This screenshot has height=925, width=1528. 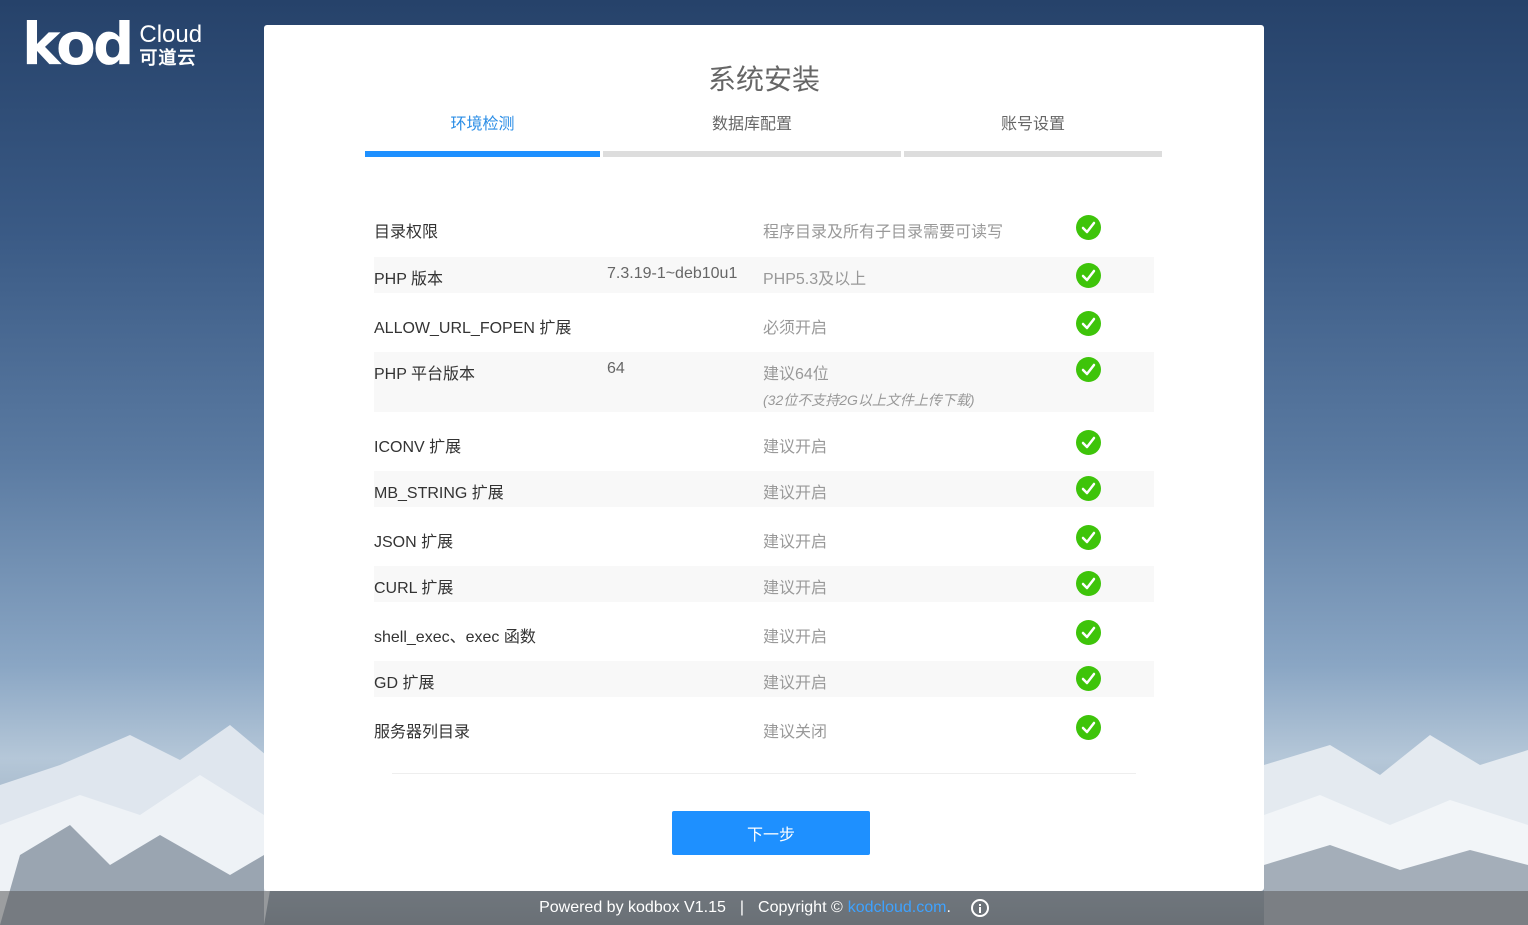 I want to click on check-requirement: PHP5.3及以上, so click(x=815, y=279).